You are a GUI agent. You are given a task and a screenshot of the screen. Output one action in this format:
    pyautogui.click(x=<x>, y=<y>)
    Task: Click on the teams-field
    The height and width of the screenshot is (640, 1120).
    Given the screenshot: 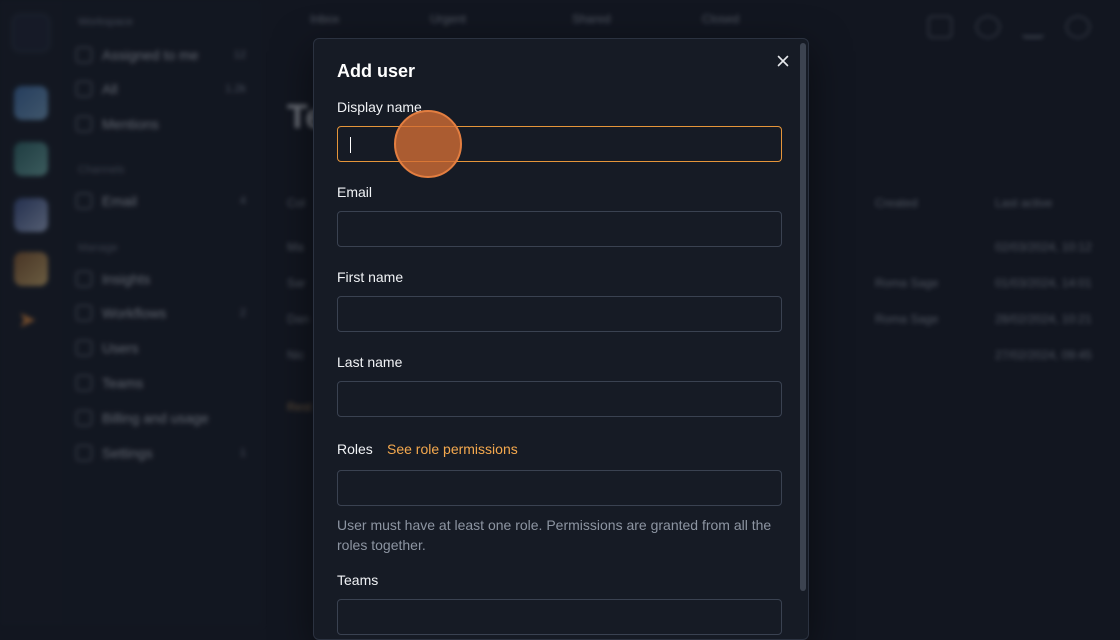 What is the action you would take?
    pyautogui.click(x=559, y=617)
    